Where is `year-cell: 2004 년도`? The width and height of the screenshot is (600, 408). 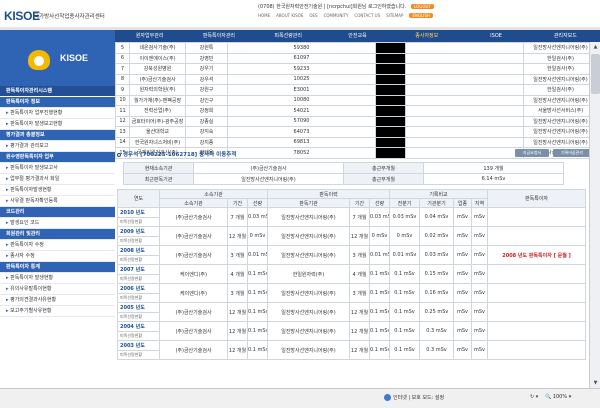 year-cell: 2004 년도 is located at coordinates (138, 326).